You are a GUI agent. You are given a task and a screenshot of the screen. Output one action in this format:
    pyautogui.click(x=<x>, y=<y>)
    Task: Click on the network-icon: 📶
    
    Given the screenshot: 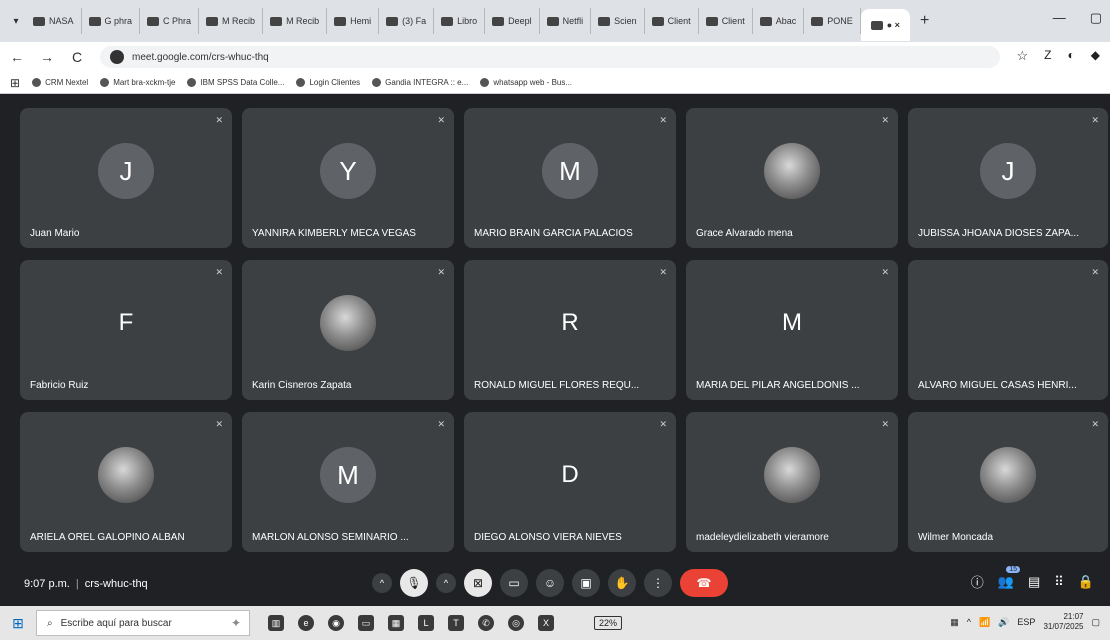 What is the action you would take?
    pyautogui.click(x=984, y=622)
    